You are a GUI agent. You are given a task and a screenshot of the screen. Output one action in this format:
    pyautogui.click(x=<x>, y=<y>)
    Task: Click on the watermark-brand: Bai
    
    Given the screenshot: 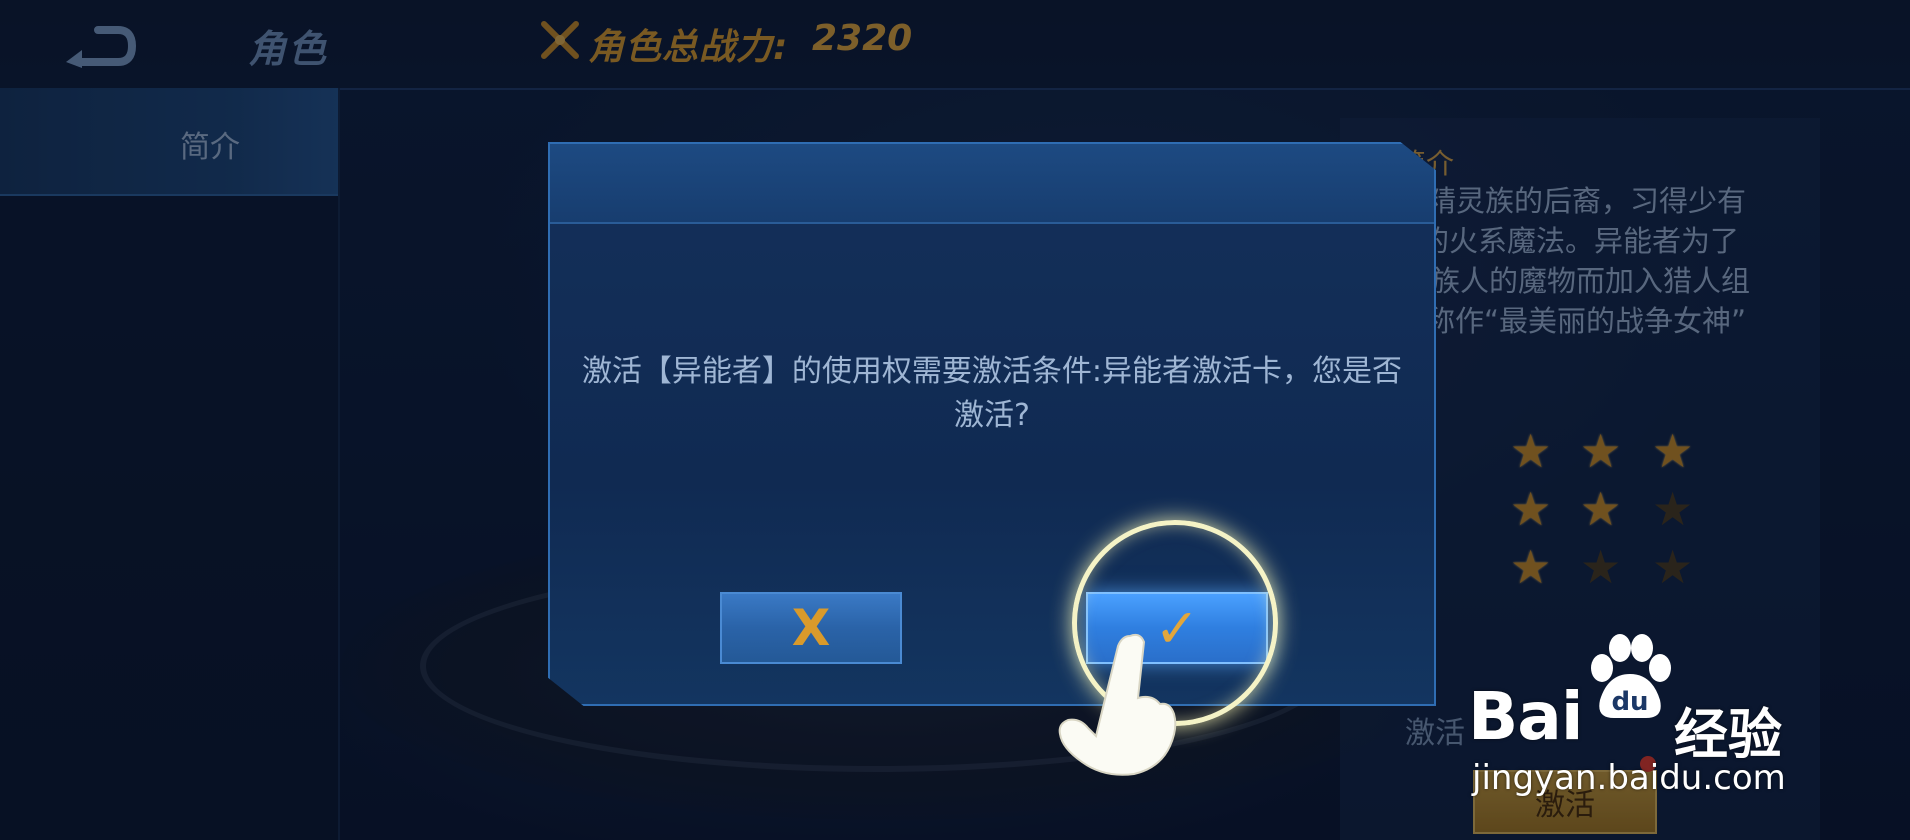 What is the action you would take?
    pyautogui.click(x=1525, y=716)
    